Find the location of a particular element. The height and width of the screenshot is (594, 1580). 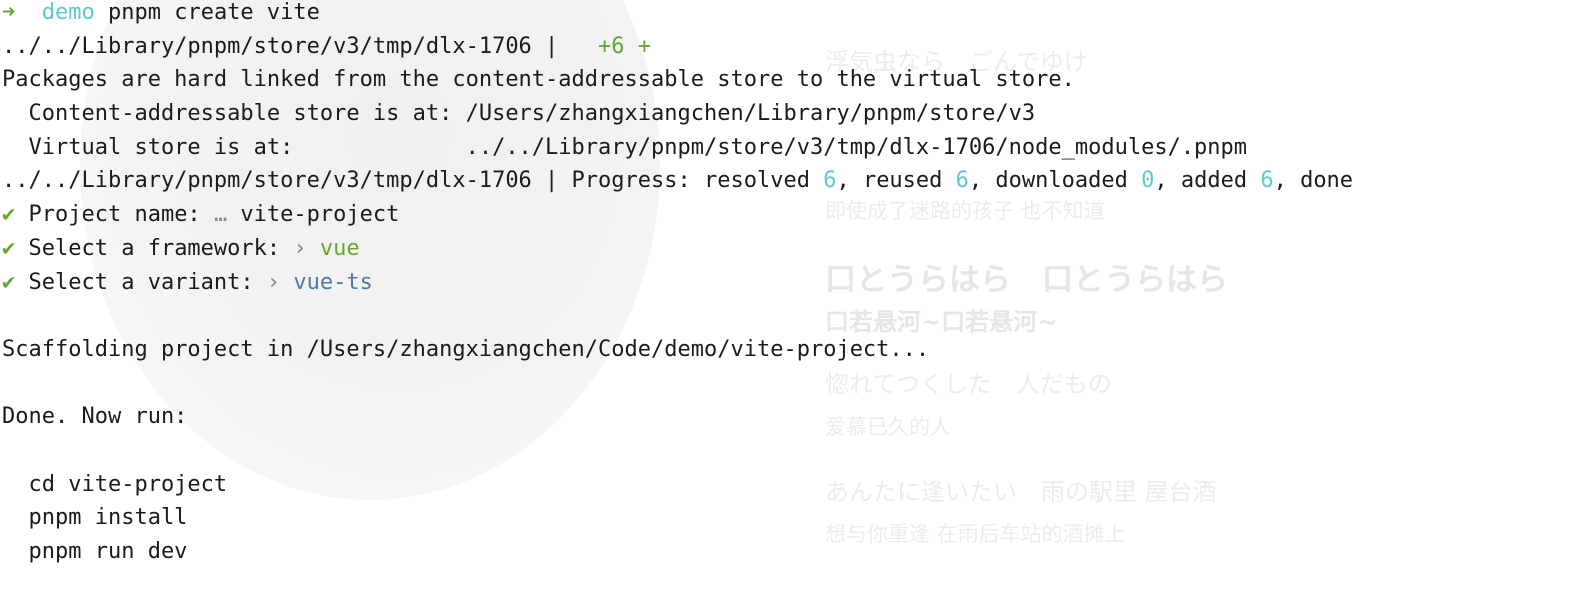

question-answer: vue-ts is located at coordinates (326, 282).